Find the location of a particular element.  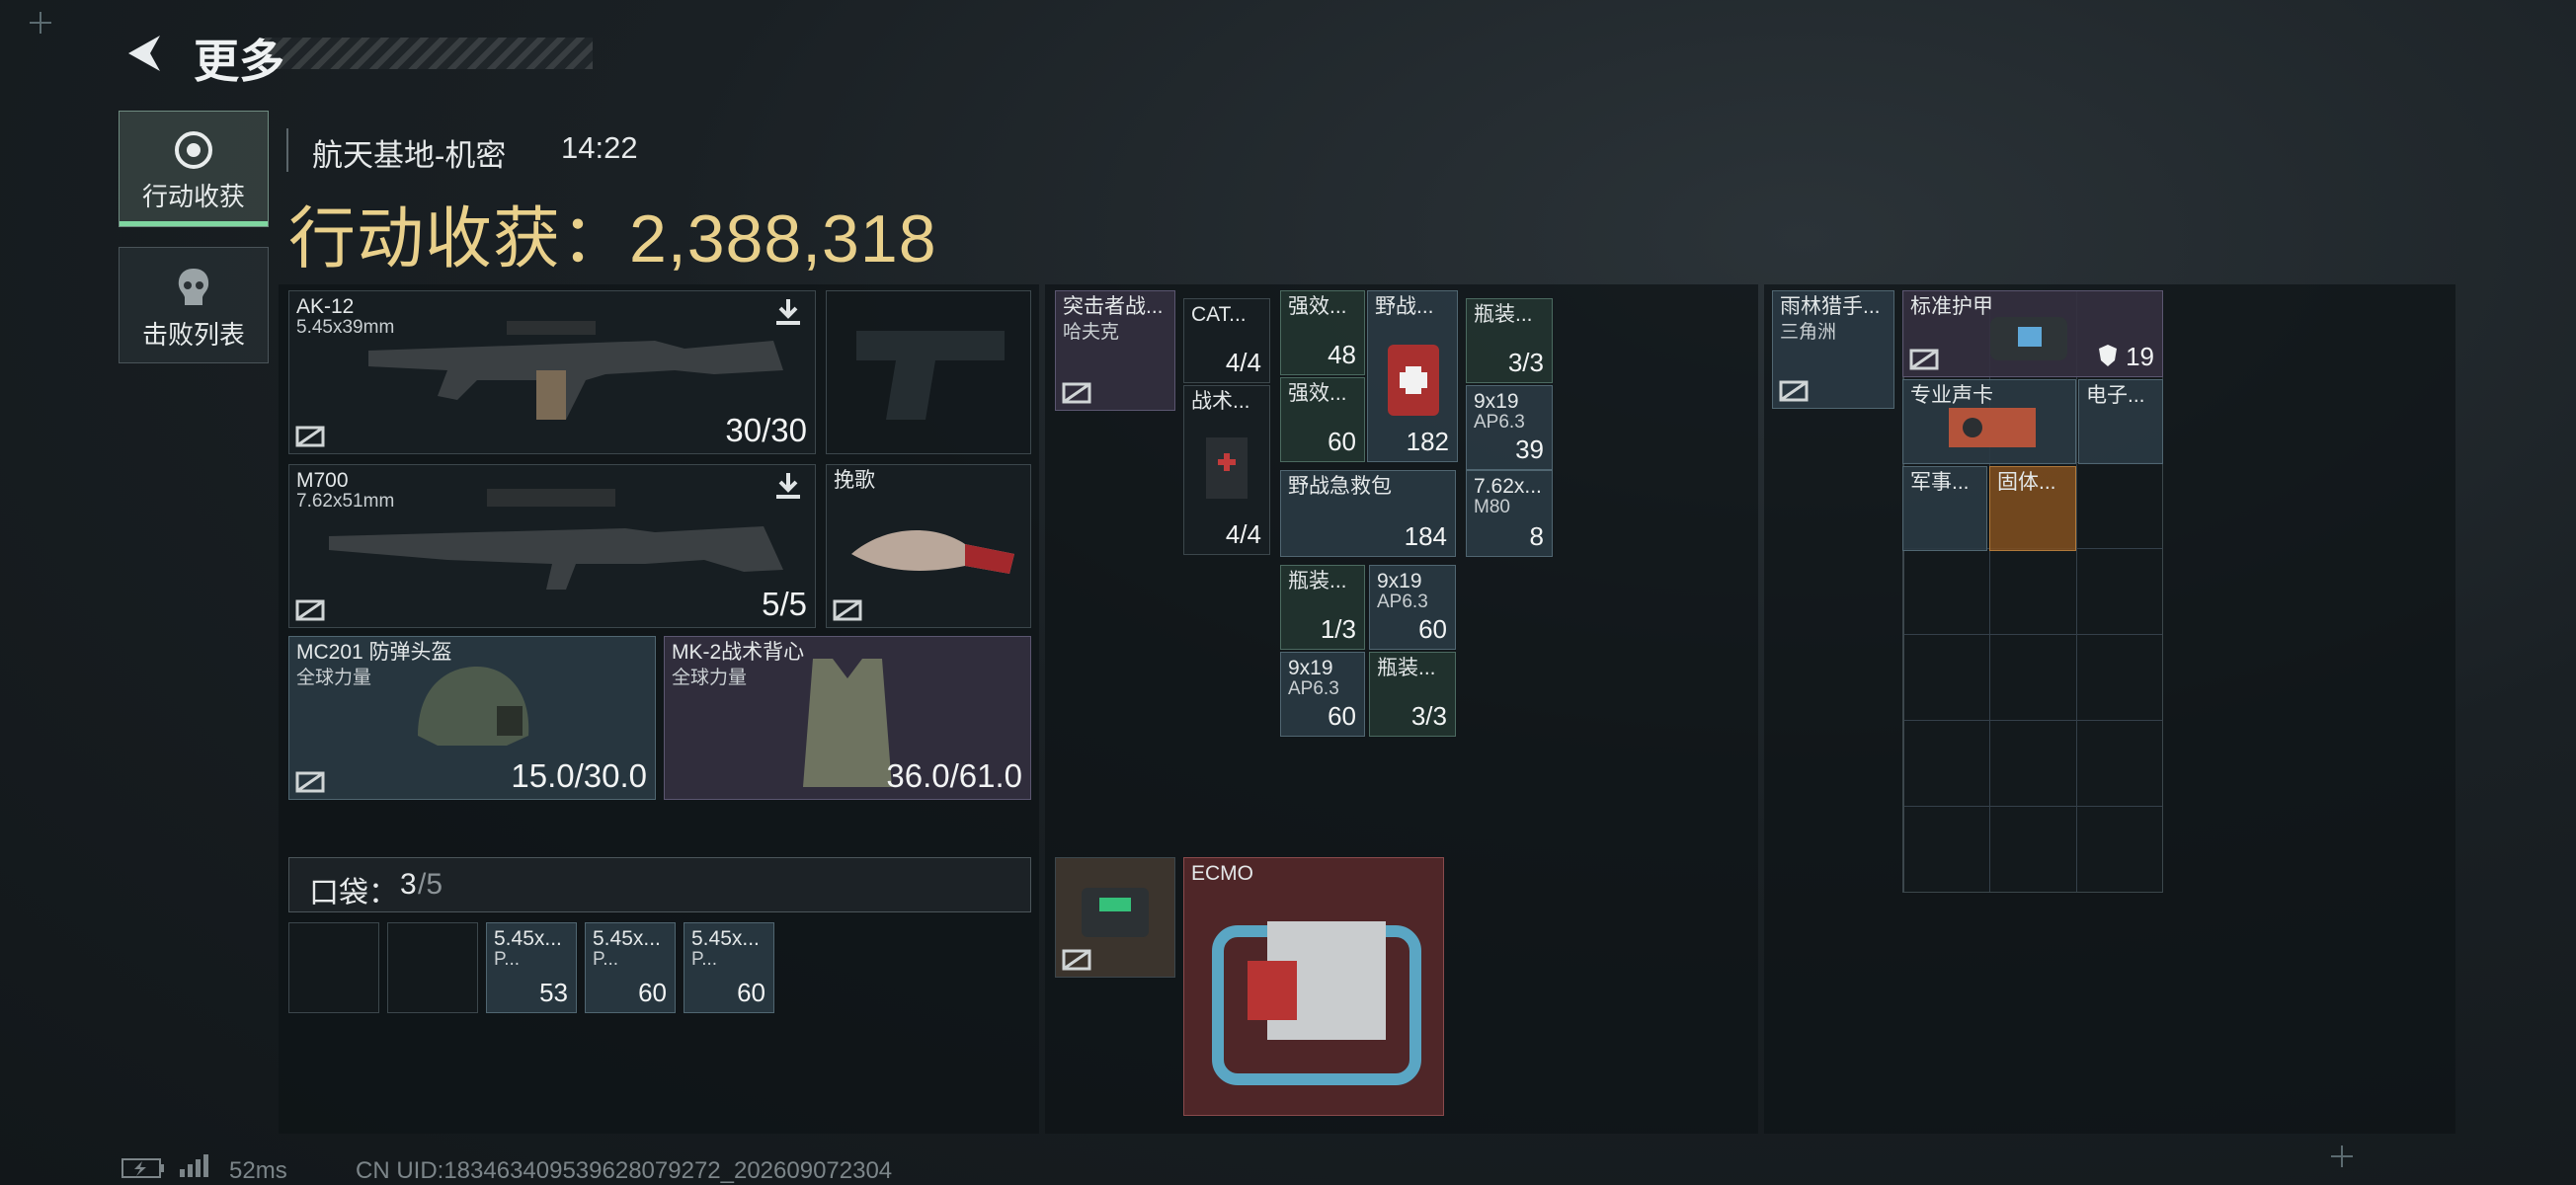

armor-name: MK-2战术背心 is located at coordinates (738, 653).